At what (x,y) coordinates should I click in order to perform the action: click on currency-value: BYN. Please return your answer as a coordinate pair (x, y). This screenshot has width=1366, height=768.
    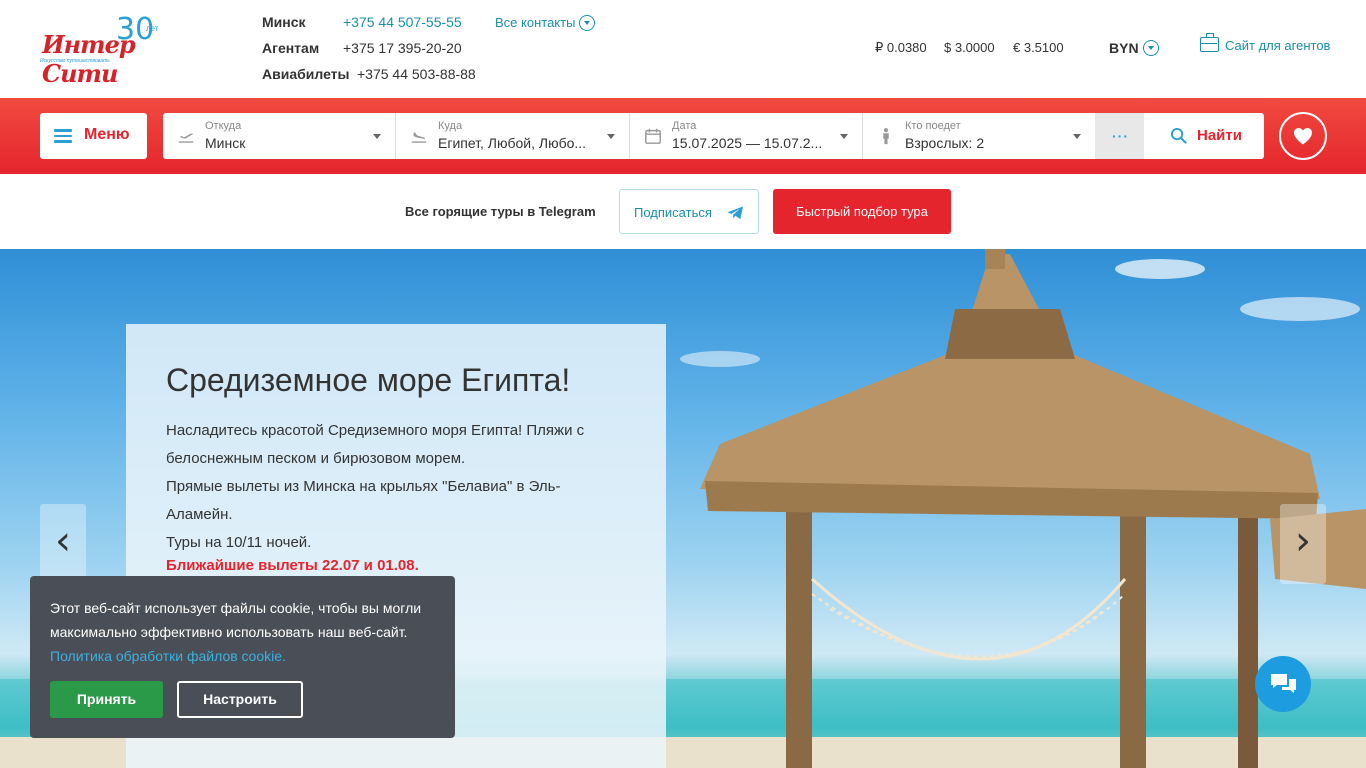
    Looking at the image, I should click on (1124, 48).